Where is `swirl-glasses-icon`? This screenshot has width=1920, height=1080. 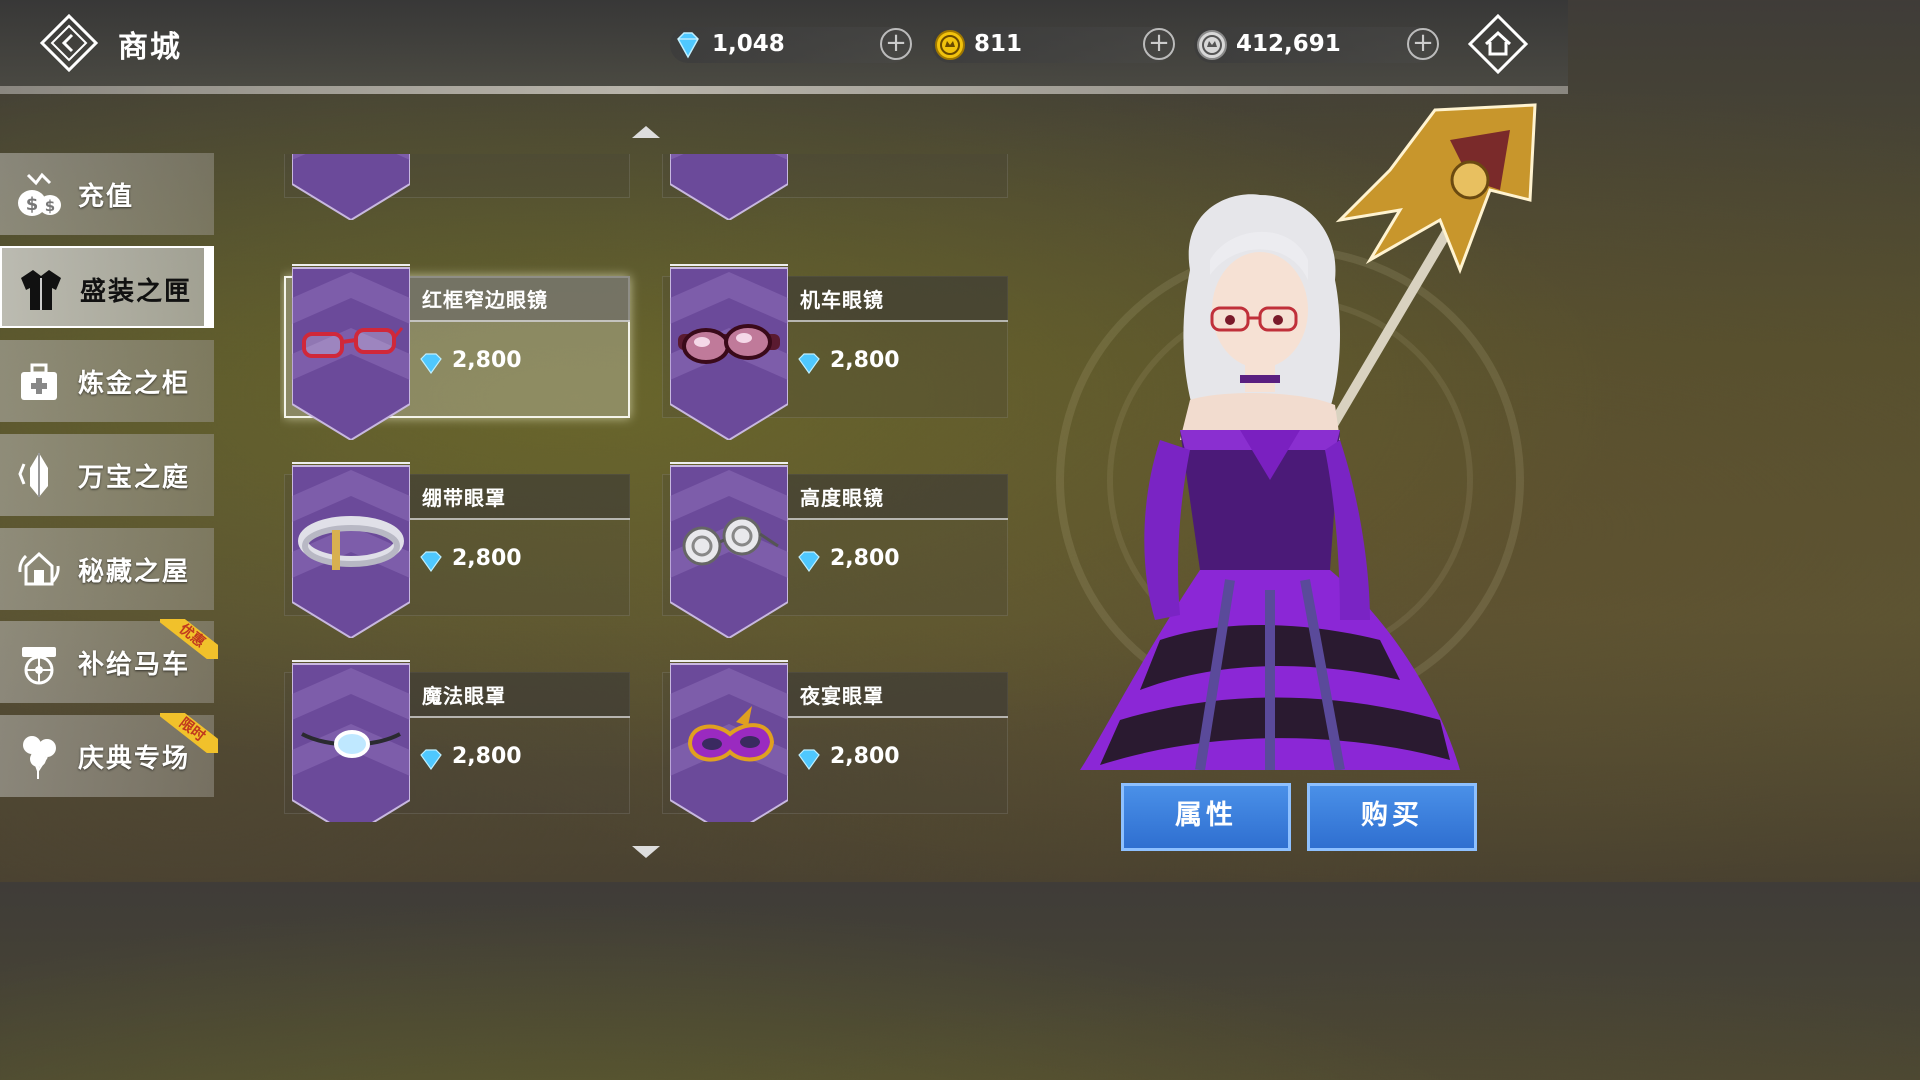
swirl-glasses-icon is located at coordinates (730, 541).